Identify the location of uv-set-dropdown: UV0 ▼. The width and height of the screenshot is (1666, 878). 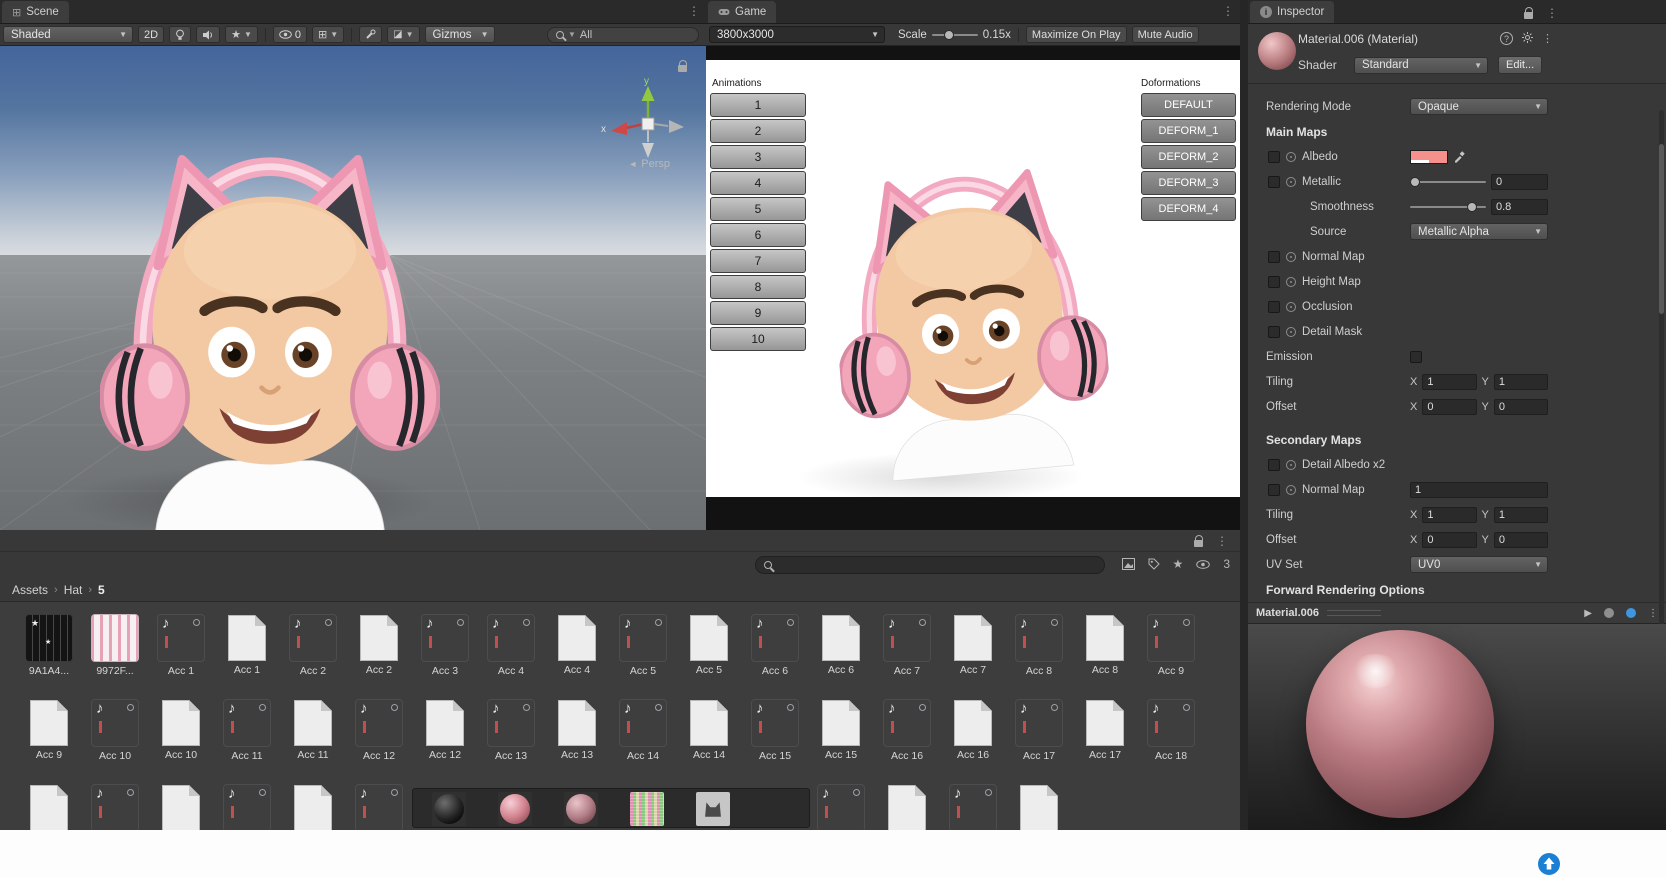
(1479, 564).